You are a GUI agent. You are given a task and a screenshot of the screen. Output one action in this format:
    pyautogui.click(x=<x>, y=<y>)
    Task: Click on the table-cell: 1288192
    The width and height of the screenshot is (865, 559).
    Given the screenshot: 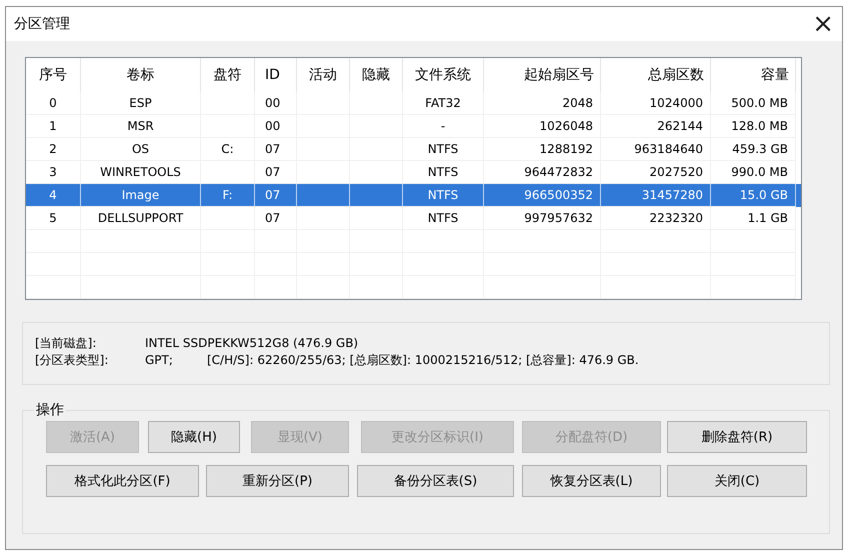 What is the action you would take?
    pyautogui.click(x=566, y=149)
    